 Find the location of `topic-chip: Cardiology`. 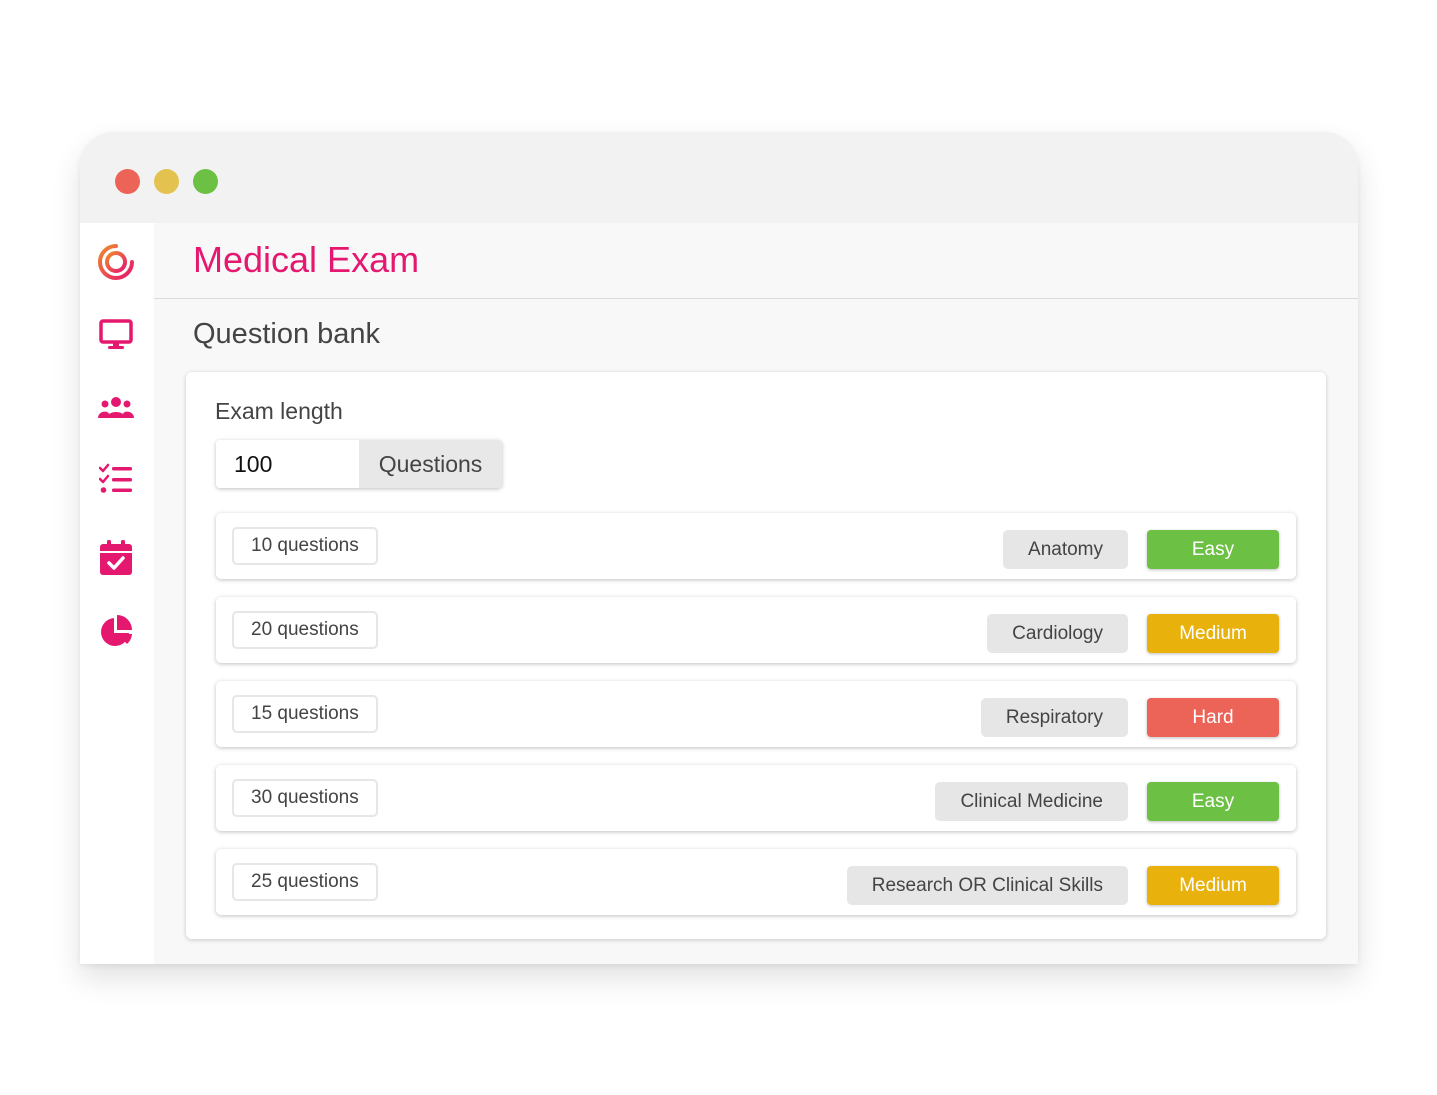

topic-chip: Cardiology is located at coordinates (1057, 633).